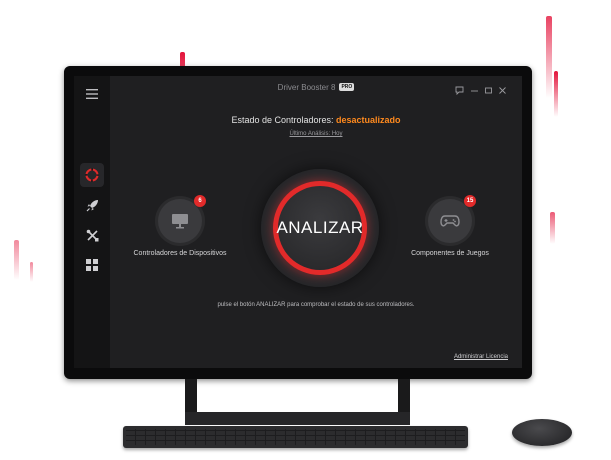 The width and height of the screenshot is (611, 460). I want to click on game-components-count: 15, so click(470, 201).